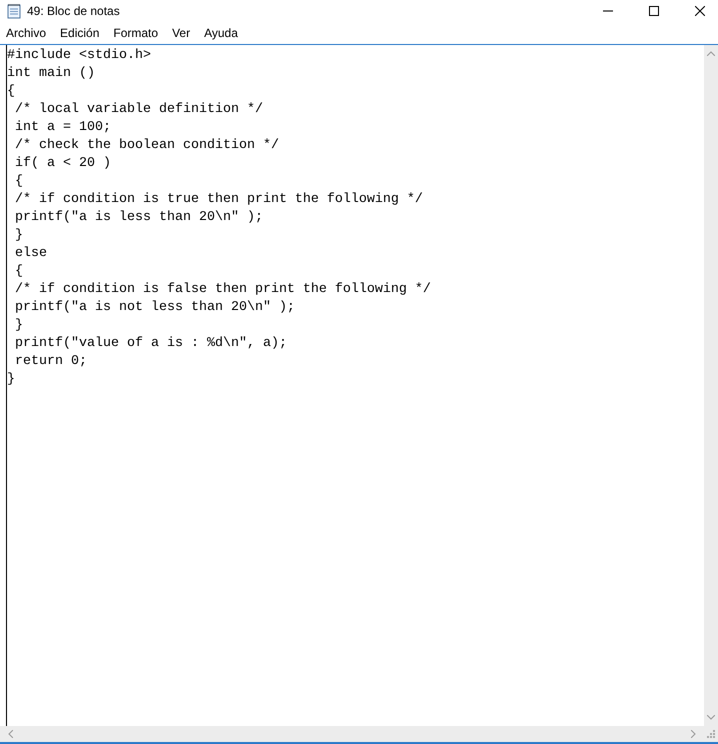 Image resolution: width=718 pixels, height=744 pixels. I want to click on menu-item: Ver, so click(181, 33).